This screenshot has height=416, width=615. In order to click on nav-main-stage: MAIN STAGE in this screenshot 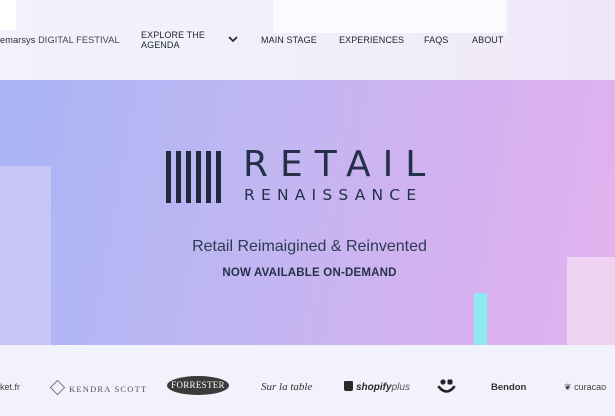, I will do `click(289, 40)`.